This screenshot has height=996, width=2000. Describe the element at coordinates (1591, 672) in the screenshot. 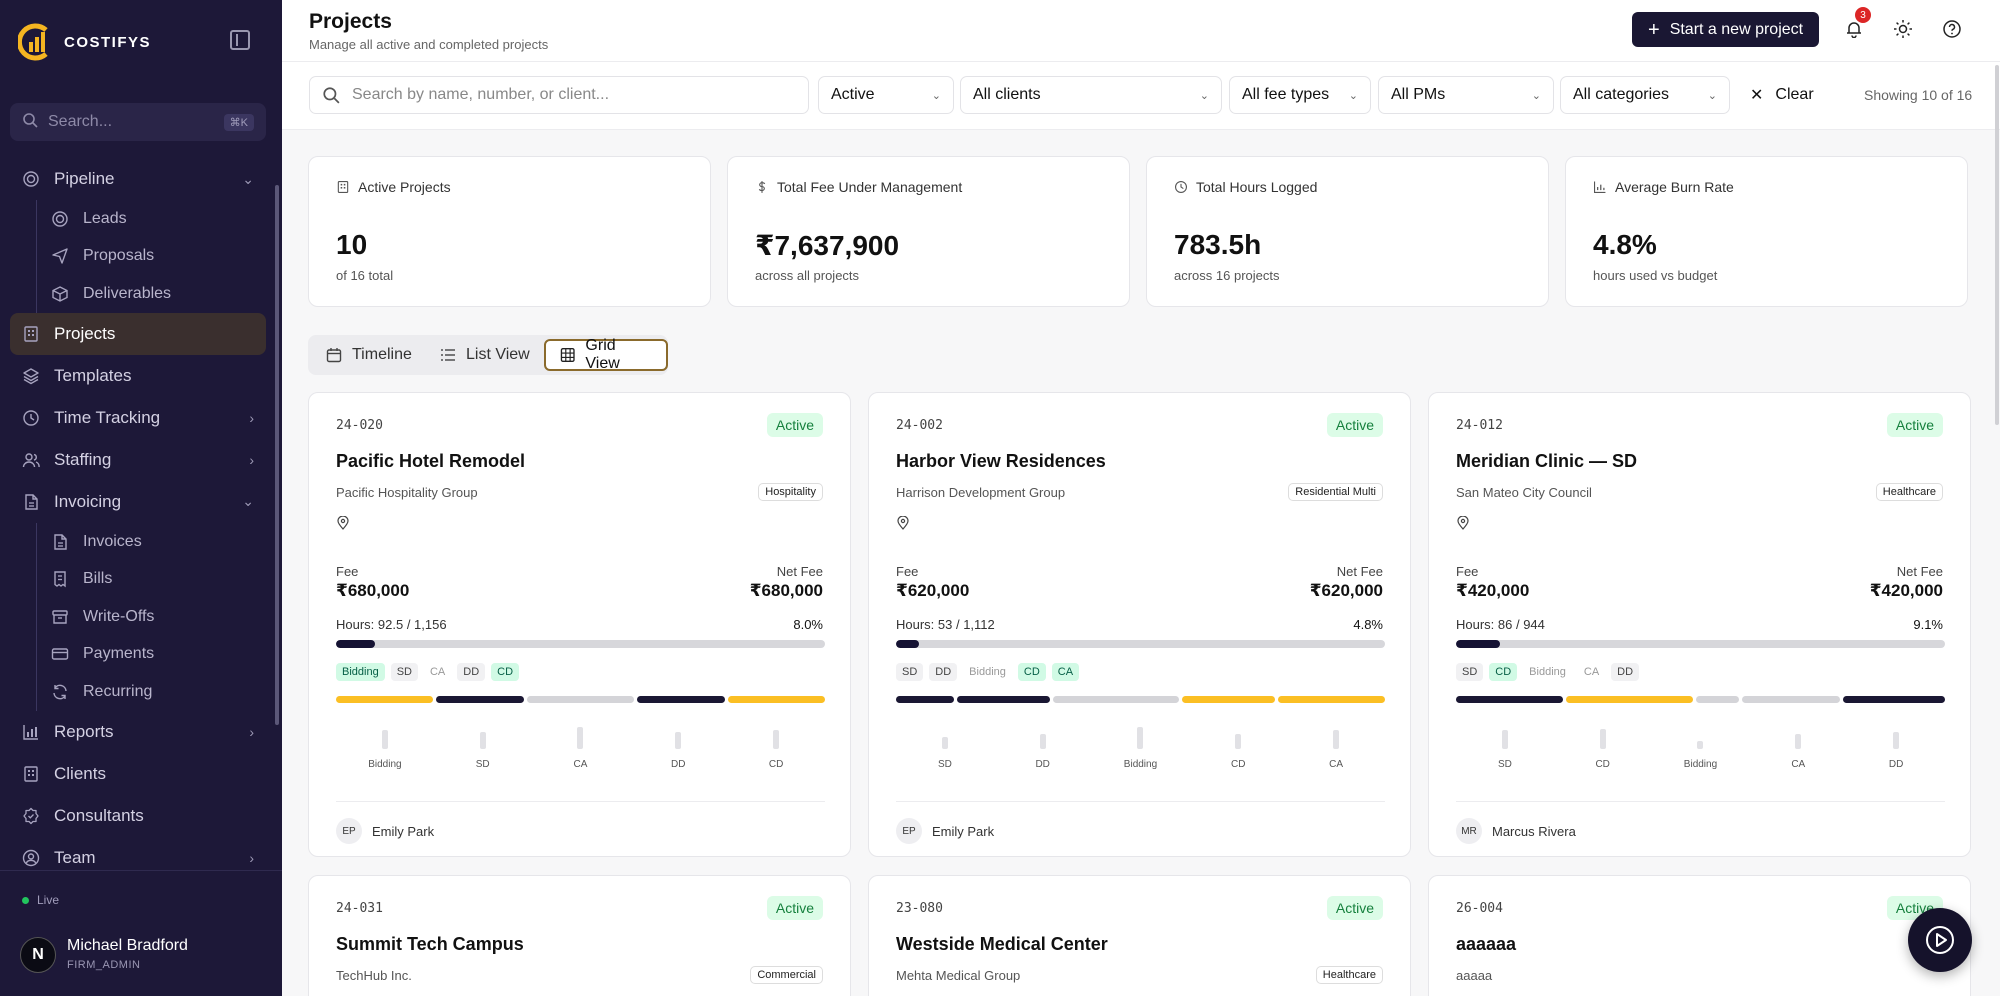

I see `phase-chip: CA` at that location.